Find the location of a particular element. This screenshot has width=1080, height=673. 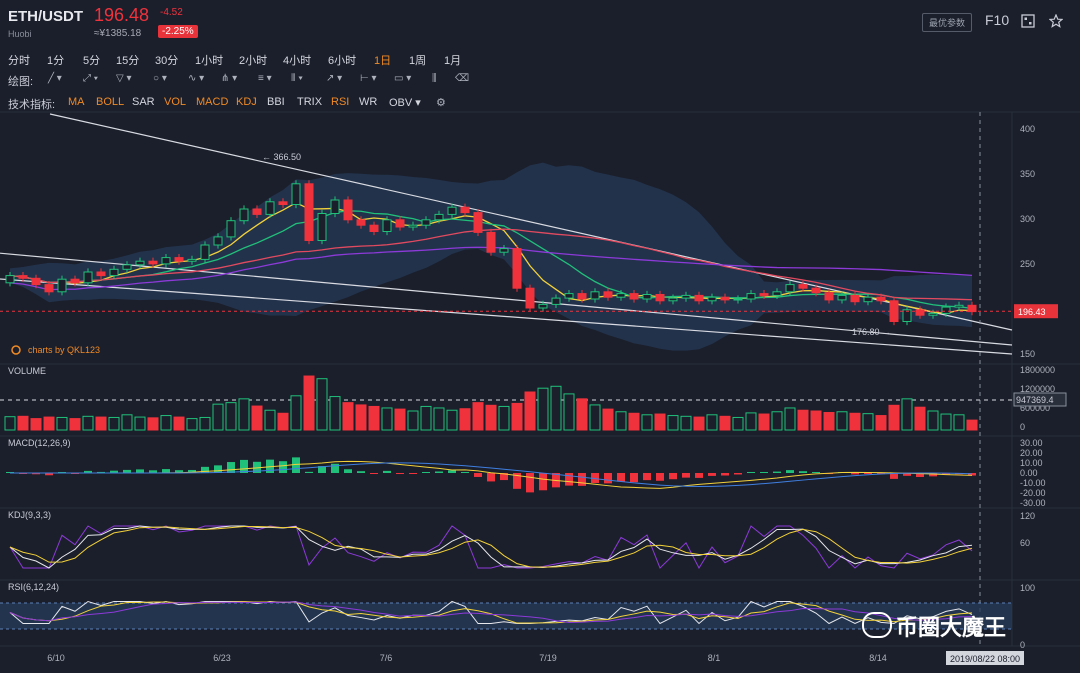

high-label: ← 366.50 is located at coordinates (281, 157).